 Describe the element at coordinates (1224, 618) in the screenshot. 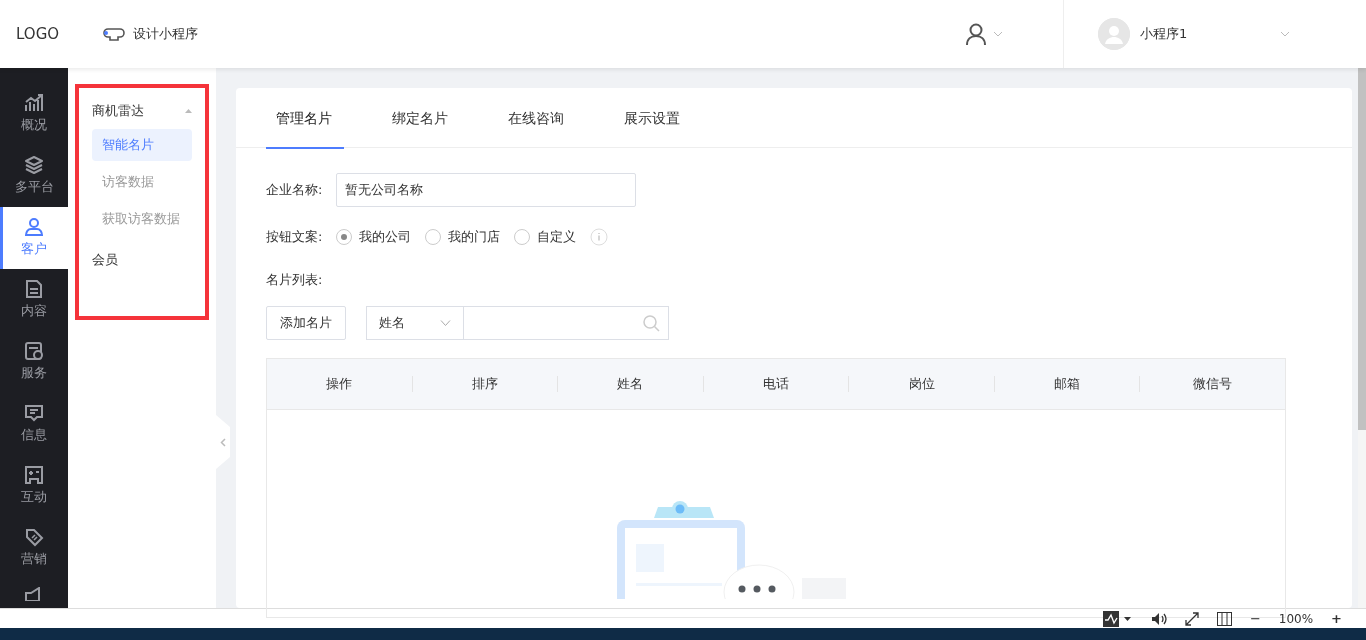

I see `columns-icon` at that location.